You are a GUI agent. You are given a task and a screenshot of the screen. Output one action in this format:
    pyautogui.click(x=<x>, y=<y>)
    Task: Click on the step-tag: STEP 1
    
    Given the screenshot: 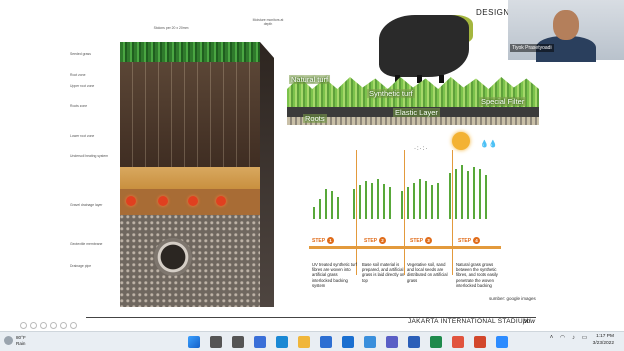 What is the action you would take?
    pyautogui.click(x=323, y=240)
    